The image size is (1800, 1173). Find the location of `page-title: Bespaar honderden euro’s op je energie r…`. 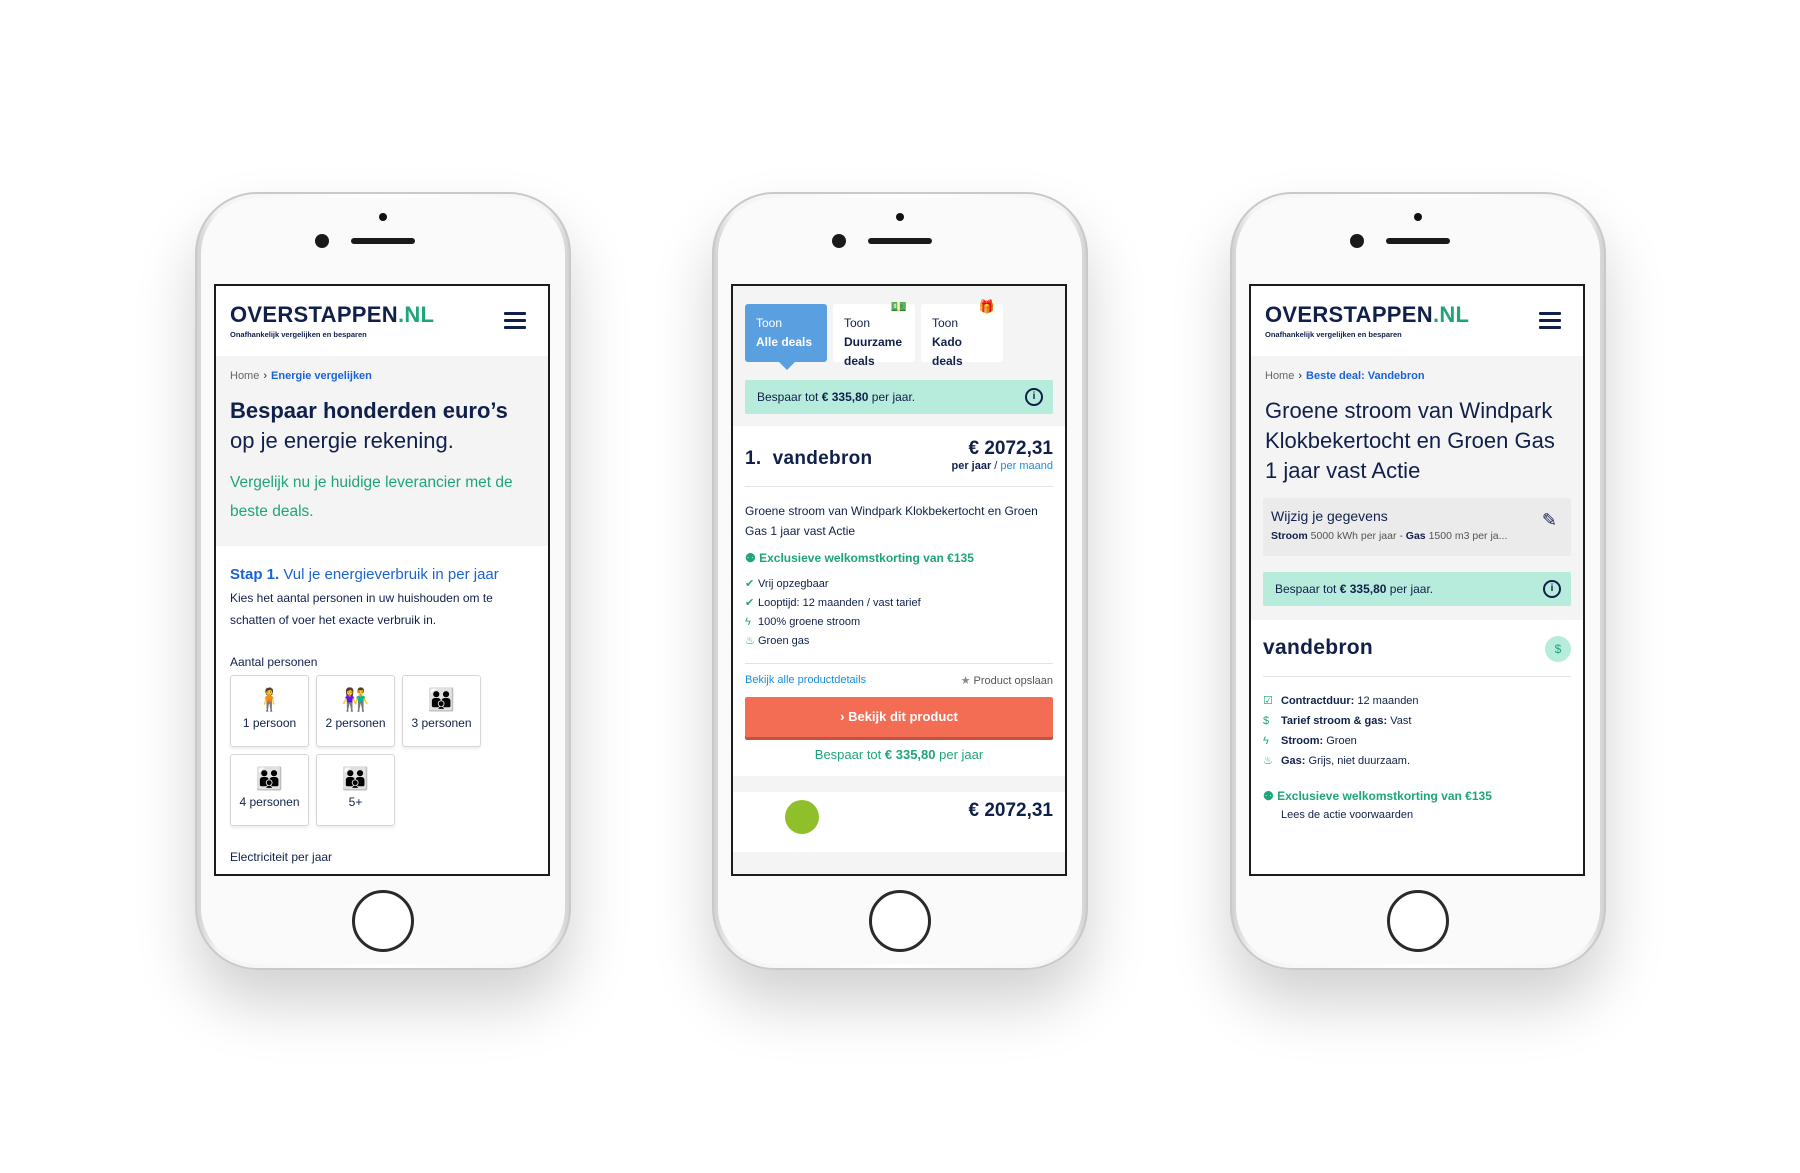

page-title: Bespaar honderden euro’s op je energie r… is located at coordinates (382, 419).